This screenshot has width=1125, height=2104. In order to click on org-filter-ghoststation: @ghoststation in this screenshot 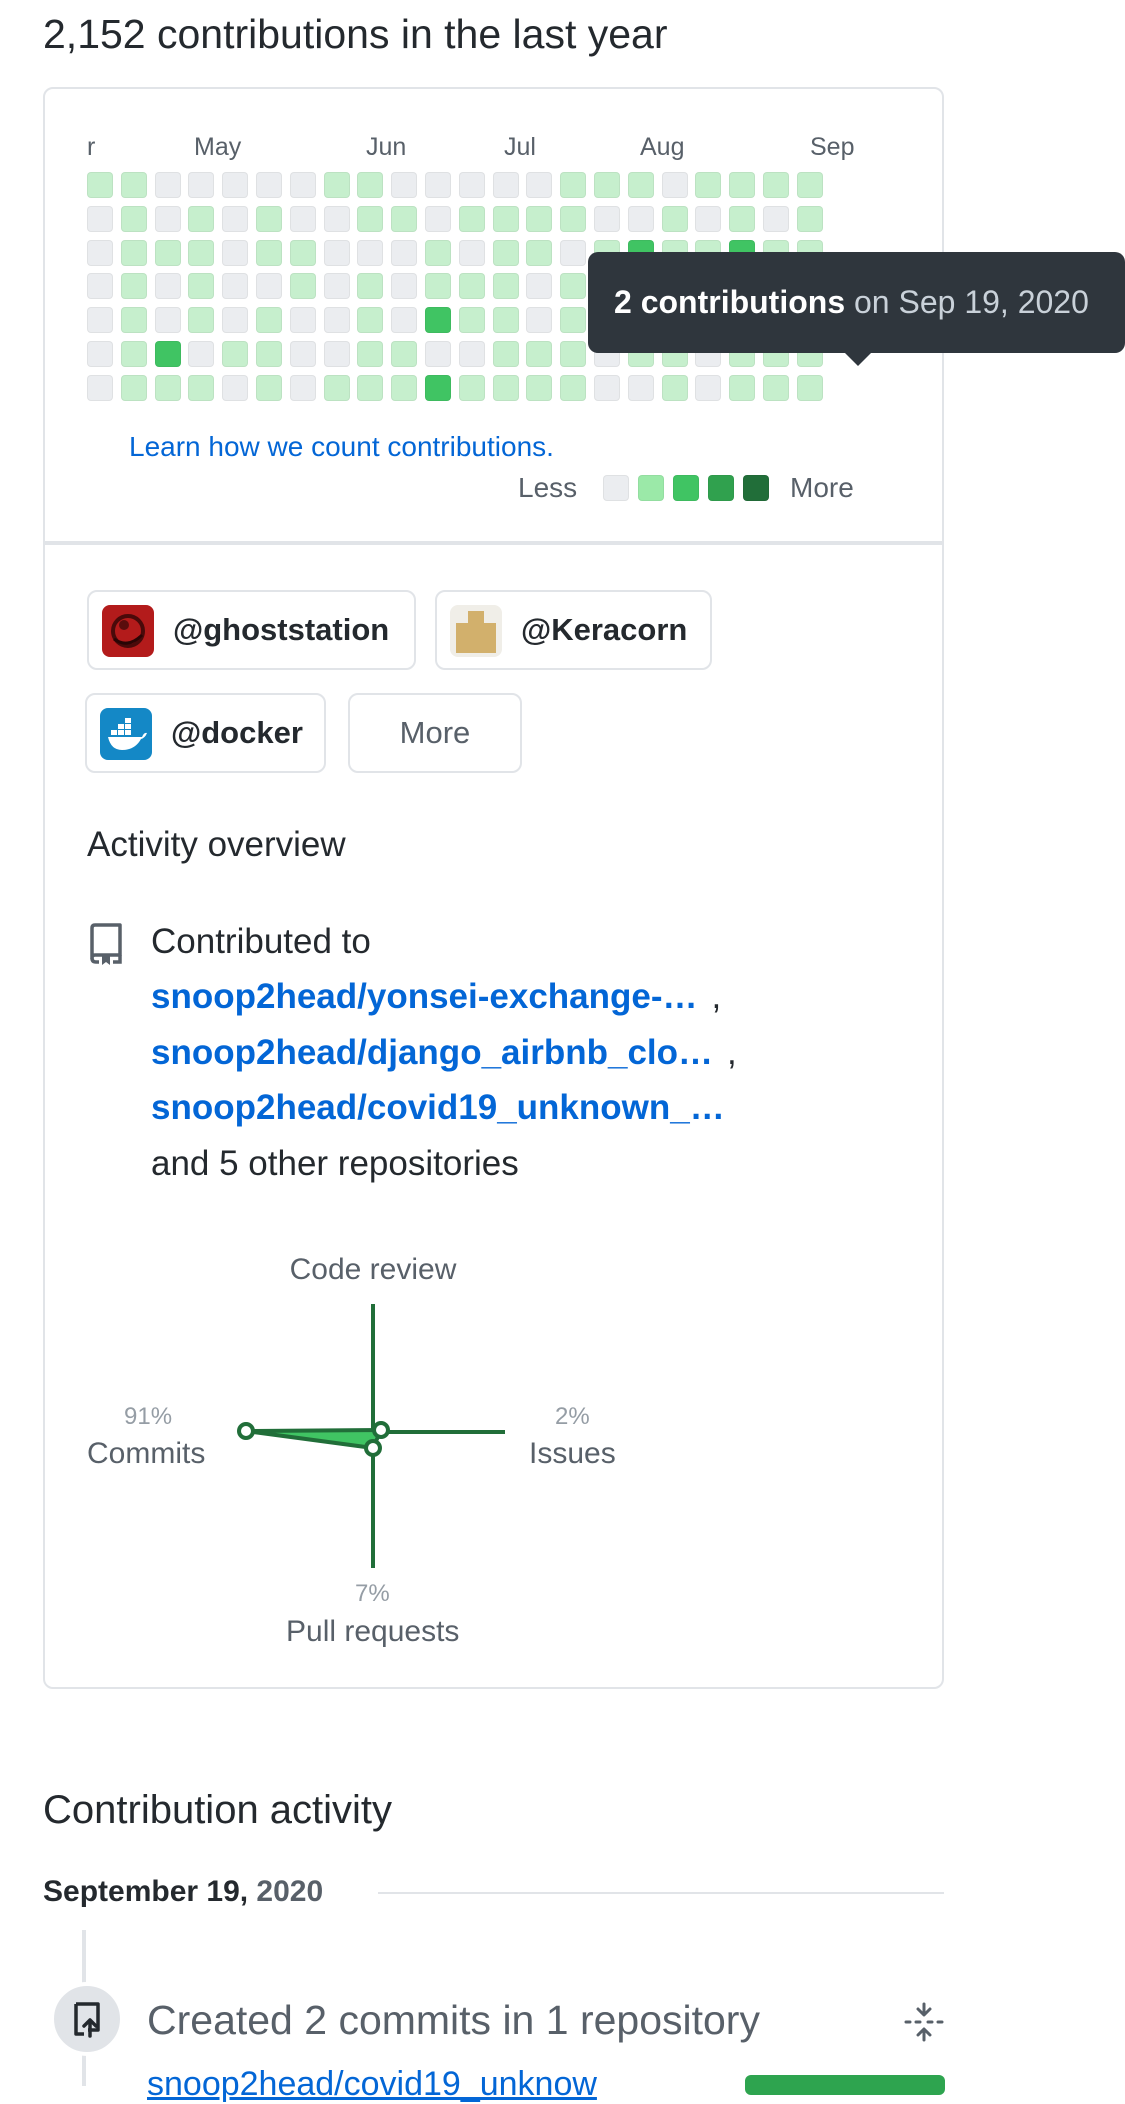, I will do `click(251, 630)`.